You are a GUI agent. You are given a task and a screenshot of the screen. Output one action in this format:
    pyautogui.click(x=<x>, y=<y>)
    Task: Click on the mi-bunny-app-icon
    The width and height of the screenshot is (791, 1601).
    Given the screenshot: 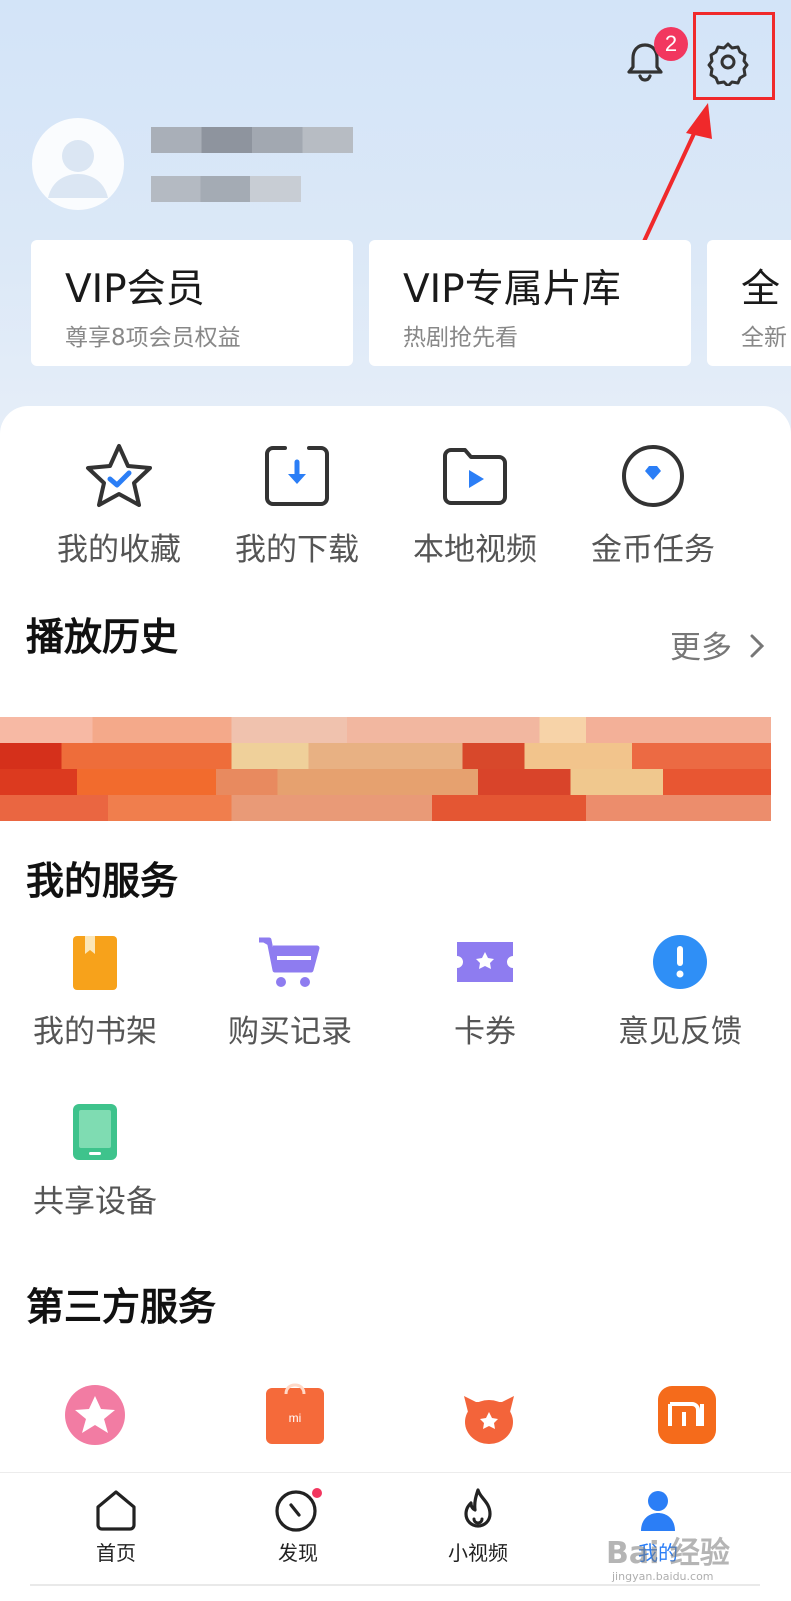 What is the action you would take?
    pyautogui.click(x=489, y=1415)
    